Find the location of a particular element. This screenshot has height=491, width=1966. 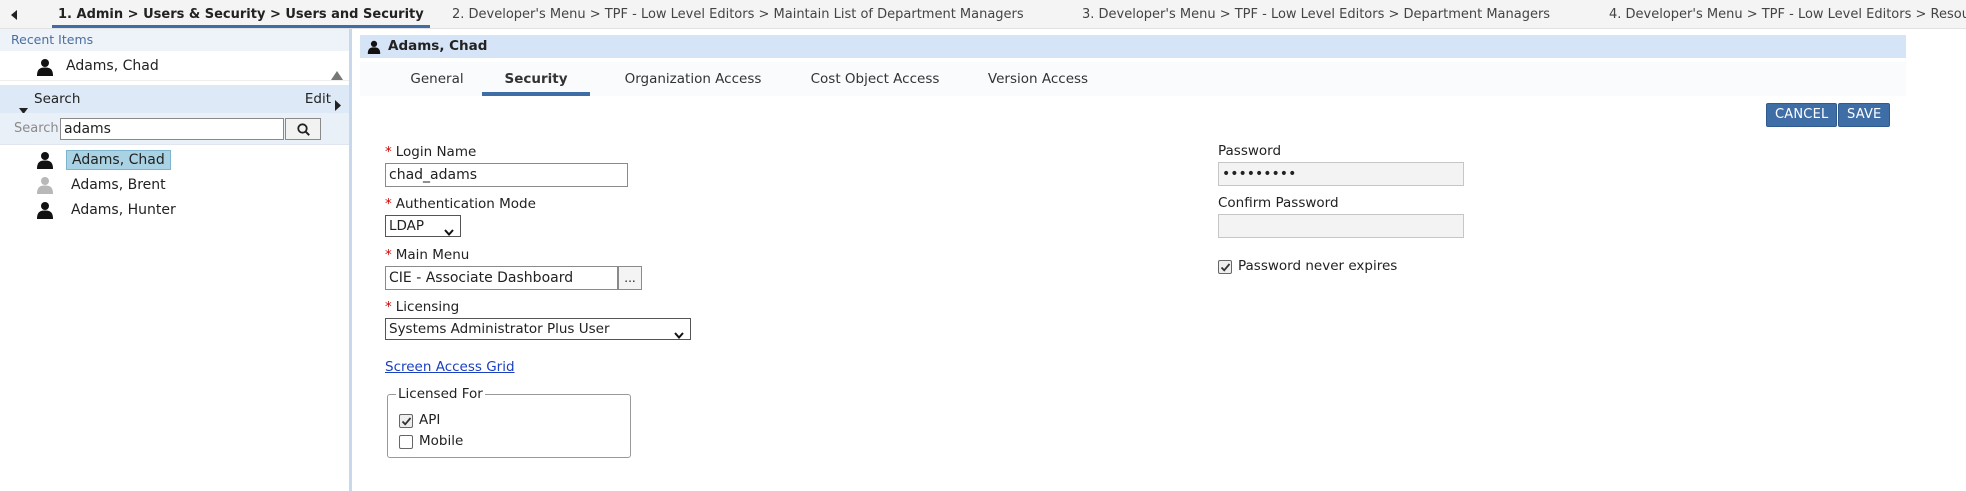

licensed-api-checkbox: API is located at coordinates (439, 421).